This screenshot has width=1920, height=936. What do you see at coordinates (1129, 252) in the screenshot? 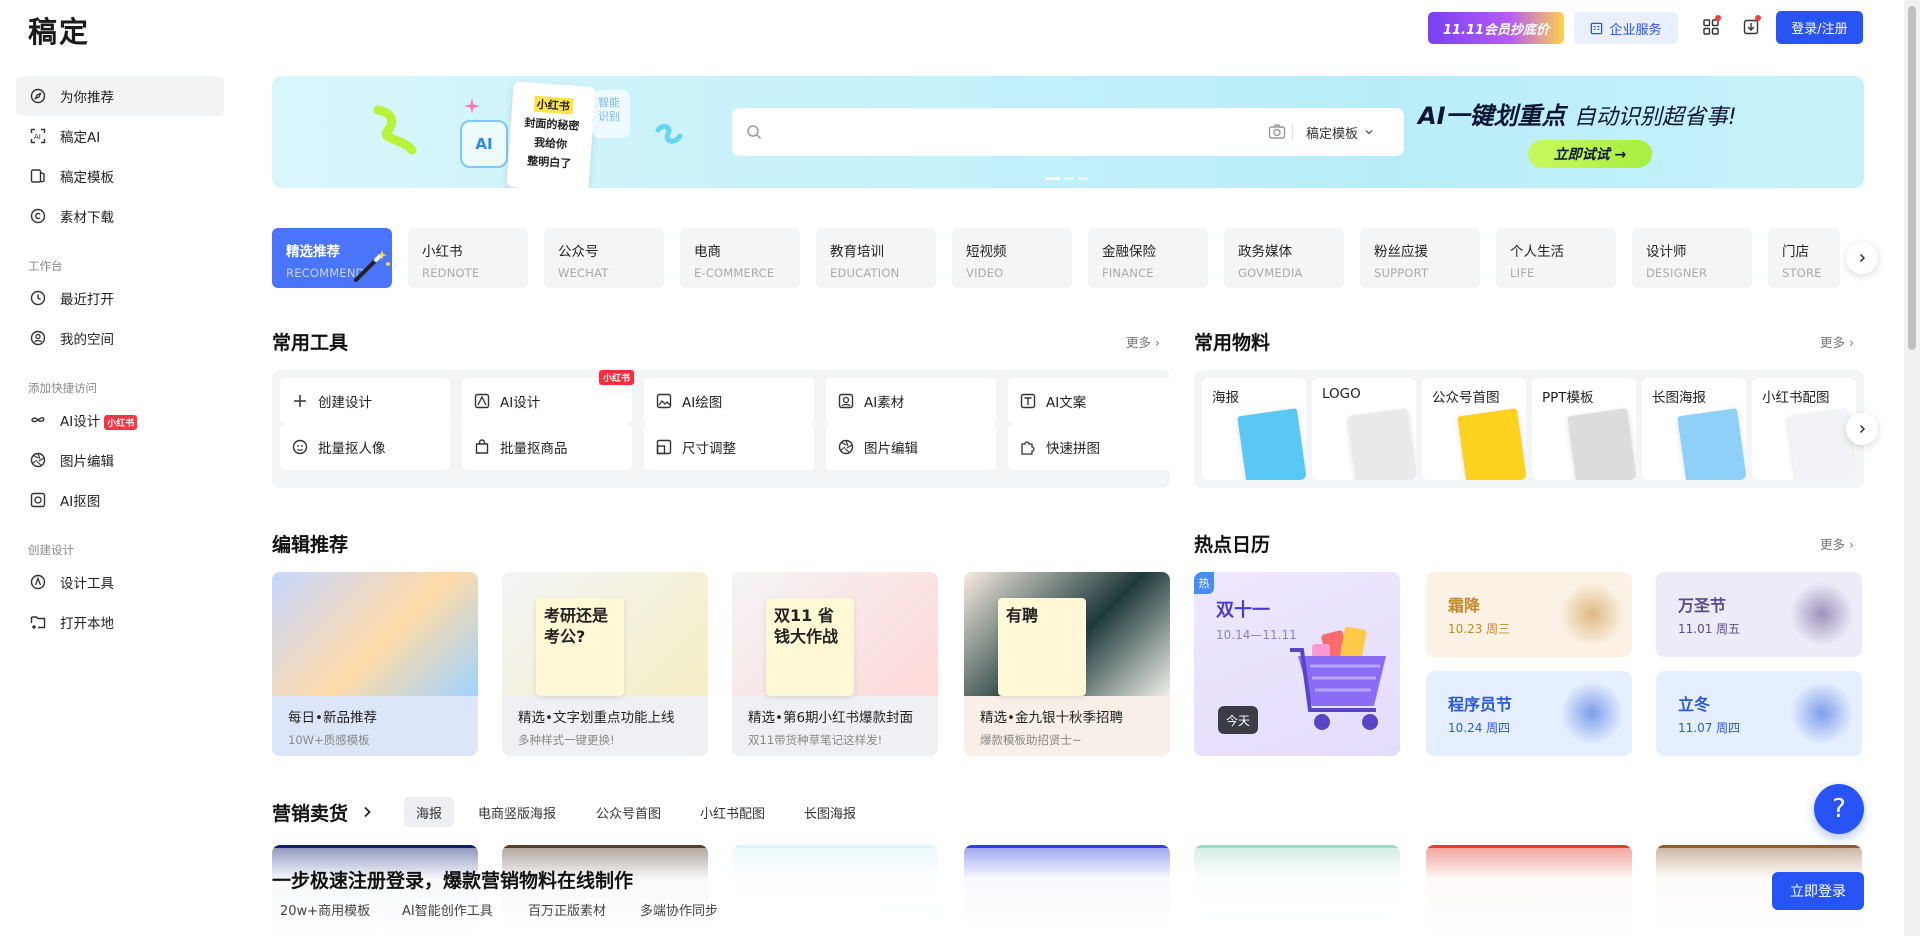
I see `category-name: 金融保险` at bounding box center [1129, 252].